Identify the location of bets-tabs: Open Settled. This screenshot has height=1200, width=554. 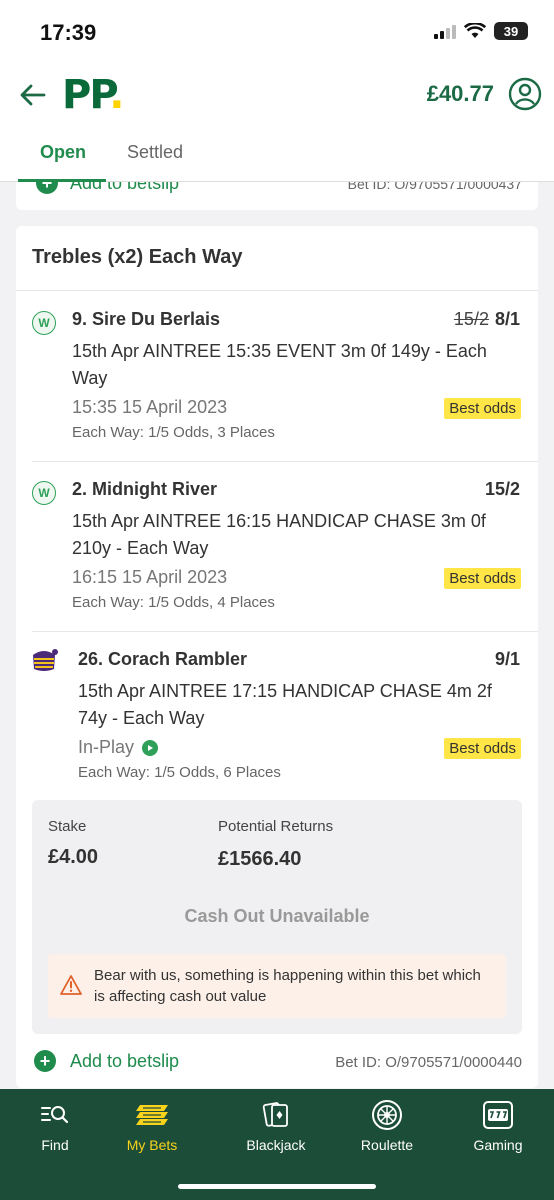
(277, 154).